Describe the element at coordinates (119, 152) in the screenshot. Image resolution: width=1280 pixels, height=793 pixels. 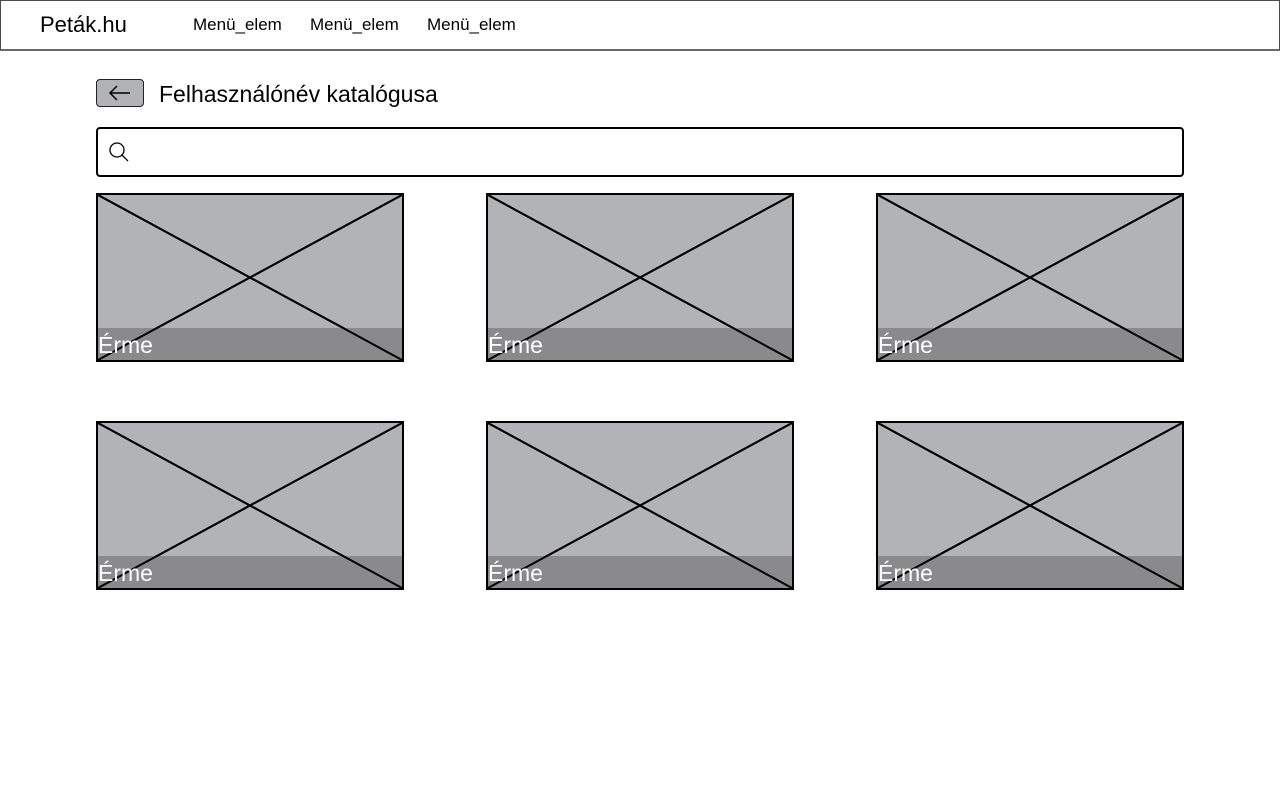
I see `search-icon` at that location.